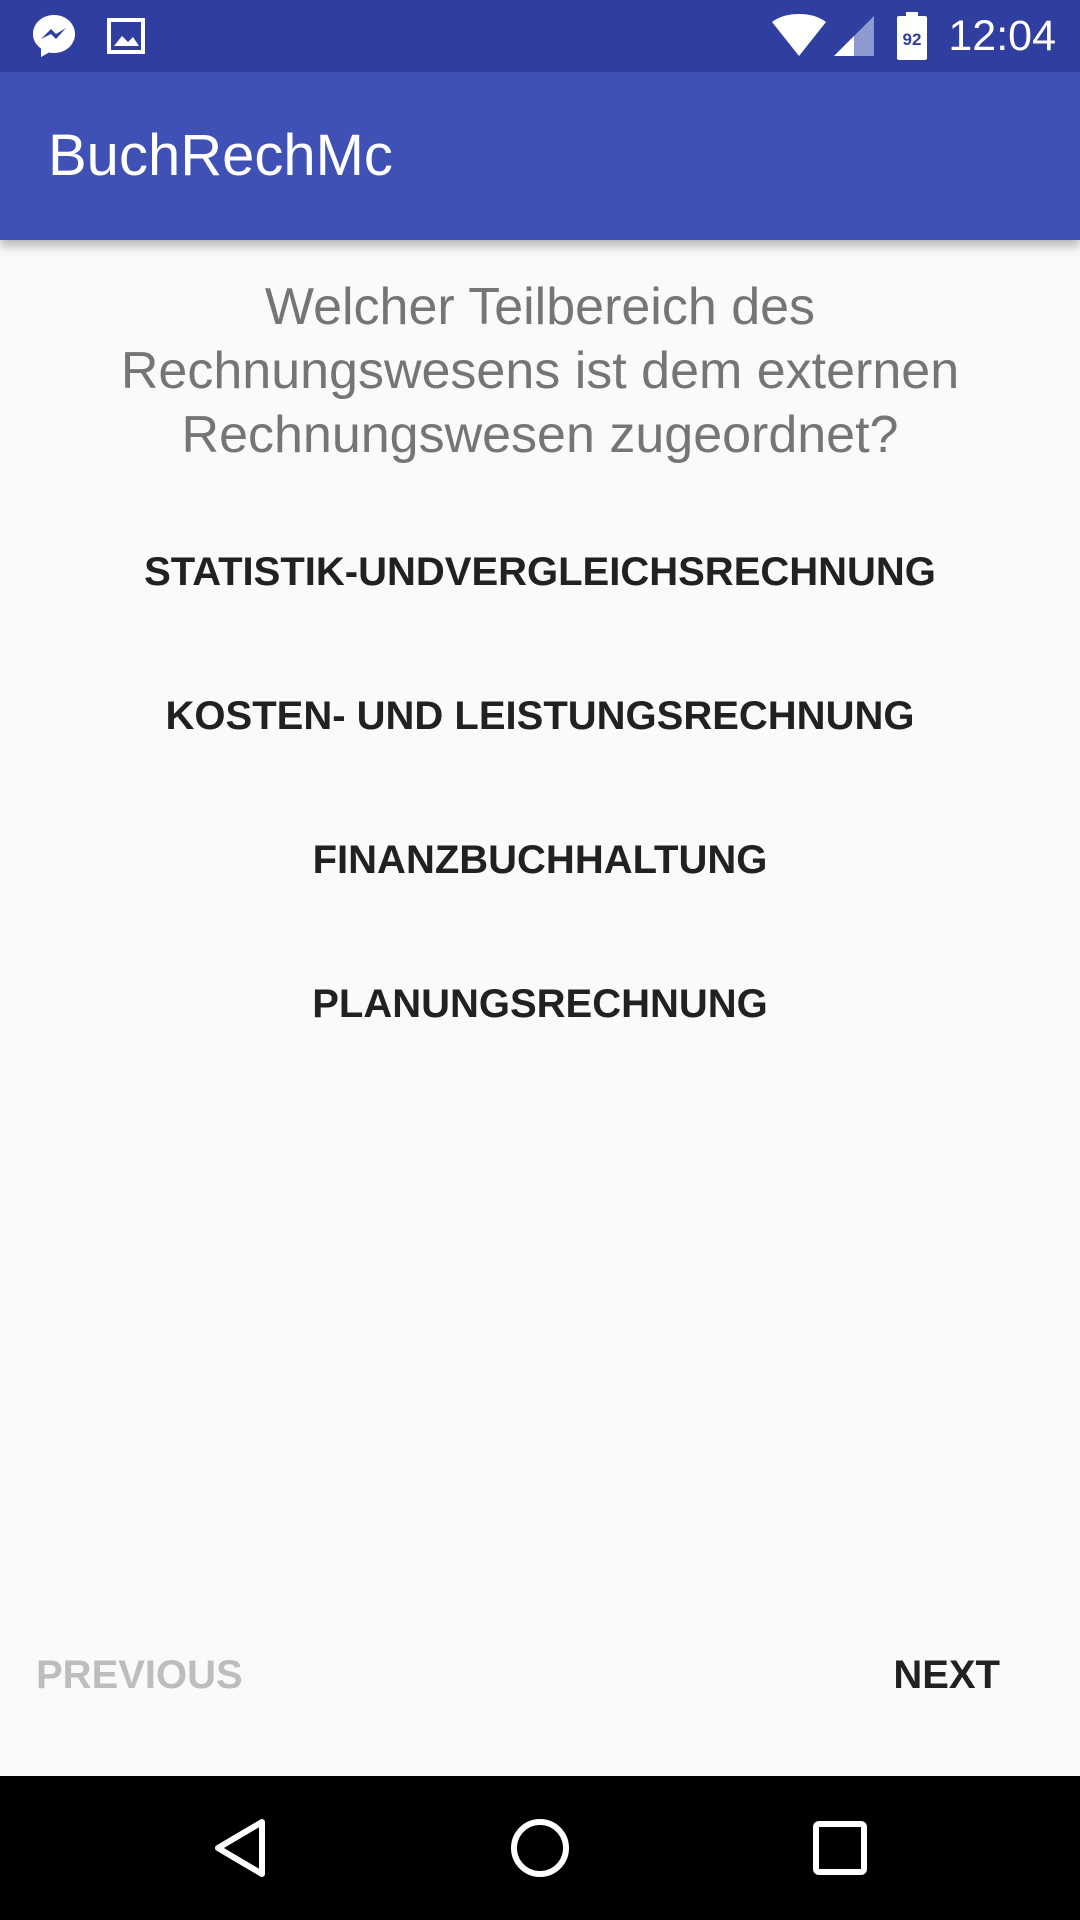 This screenshot has width=1080, height=1920. What do you see at coordinates (853, 36) in the screenshot?
I see `cell-signal-icon` at bounding box center [853, 36].